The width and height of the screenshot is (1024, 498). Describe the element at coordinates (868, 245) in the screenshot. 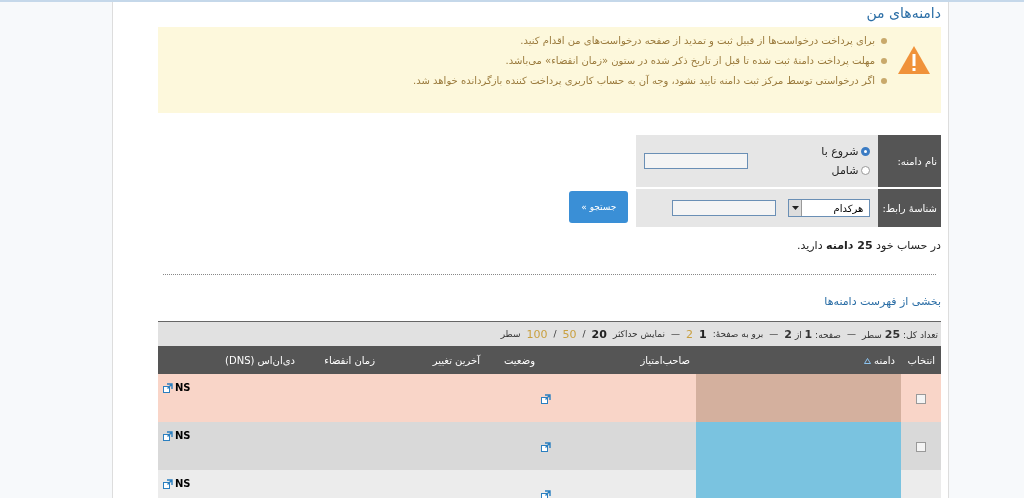

I see `account-summary: در حساب خود 25 دامنه دارید.` at that location.